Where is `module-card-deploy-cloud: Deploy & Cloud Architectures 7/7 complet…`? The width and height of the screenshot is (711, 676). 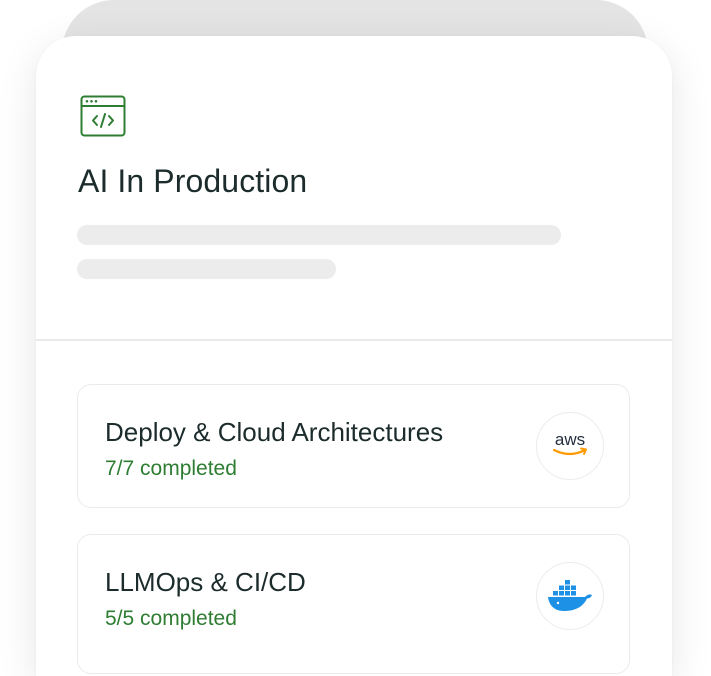
module-card-deploy-cloud: Deploy & Cloud Architectures 7/7 complet… is located at coordinates (353, 446).